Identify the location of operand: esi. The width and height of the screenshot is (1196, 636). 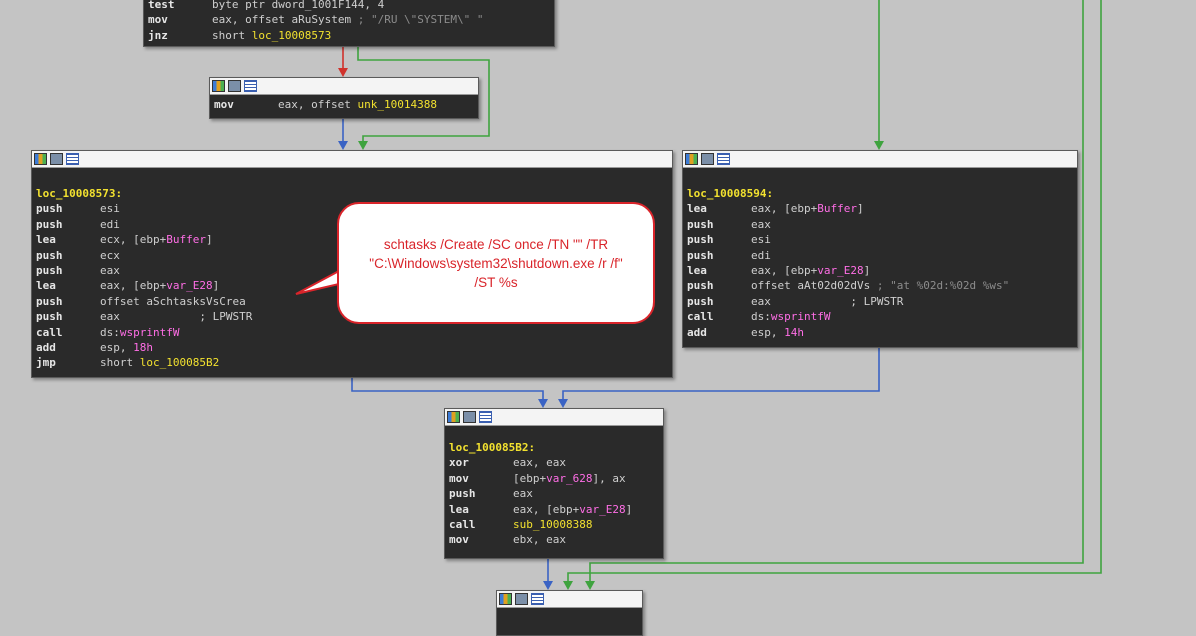
(761, 240).